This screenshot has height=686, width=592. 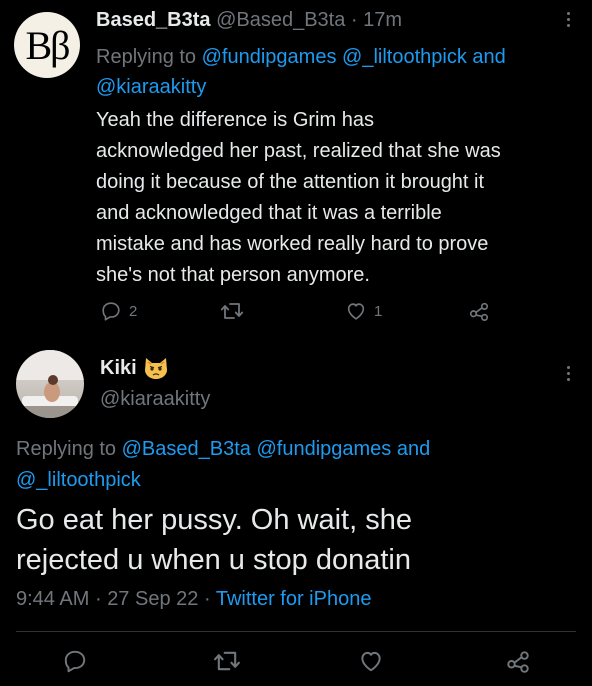 I want to click on reply-count: 2, so click(x=133, y=311).